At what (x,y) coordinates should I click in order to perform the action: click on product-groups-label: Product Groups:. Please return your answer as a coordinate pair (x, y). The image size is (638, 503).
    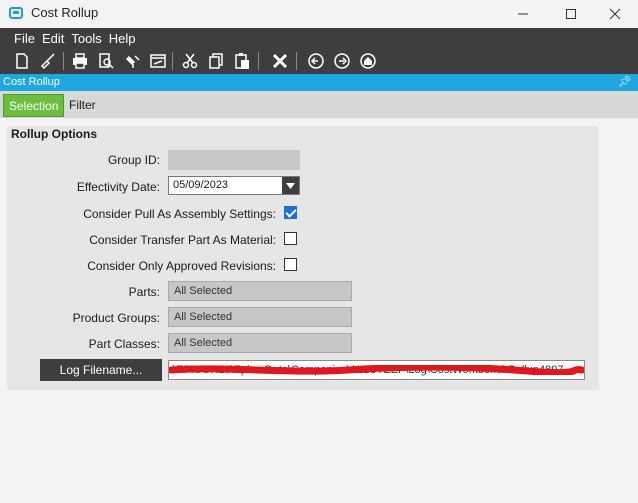
    Looking at the image, I should click on (116, 318).